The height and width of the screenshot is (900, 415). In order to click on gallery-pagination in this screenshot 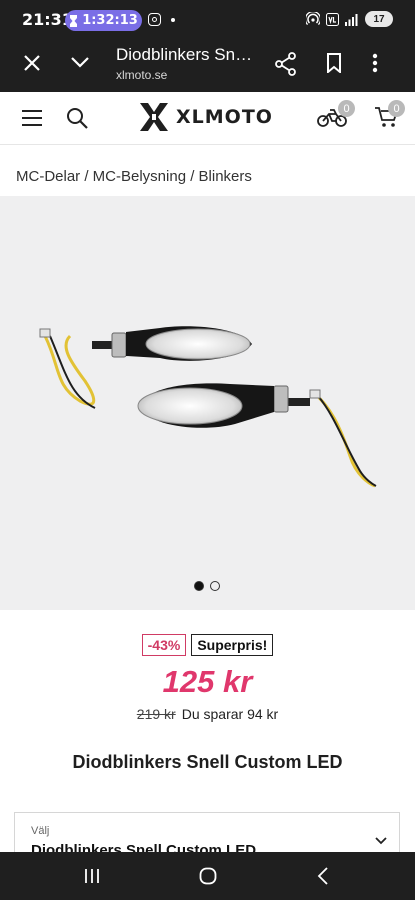, I will do `click(207, 586)`.